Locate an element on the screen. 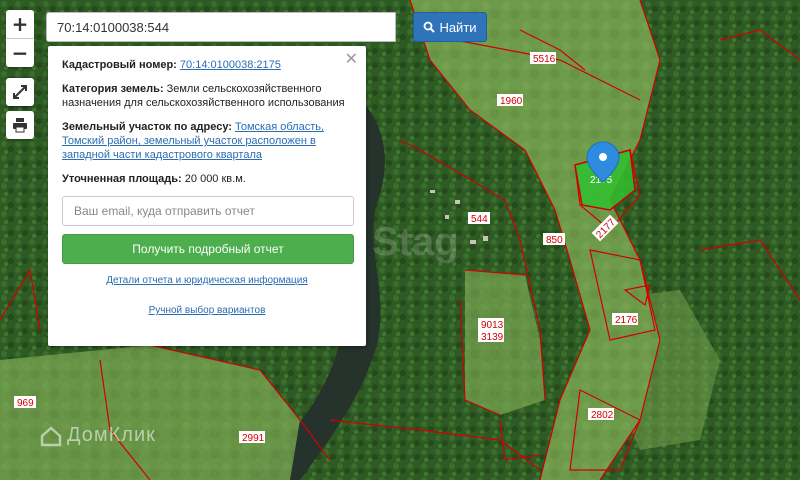 The image size is (800, 480). printer-icon is located at coordinates (20, 125).